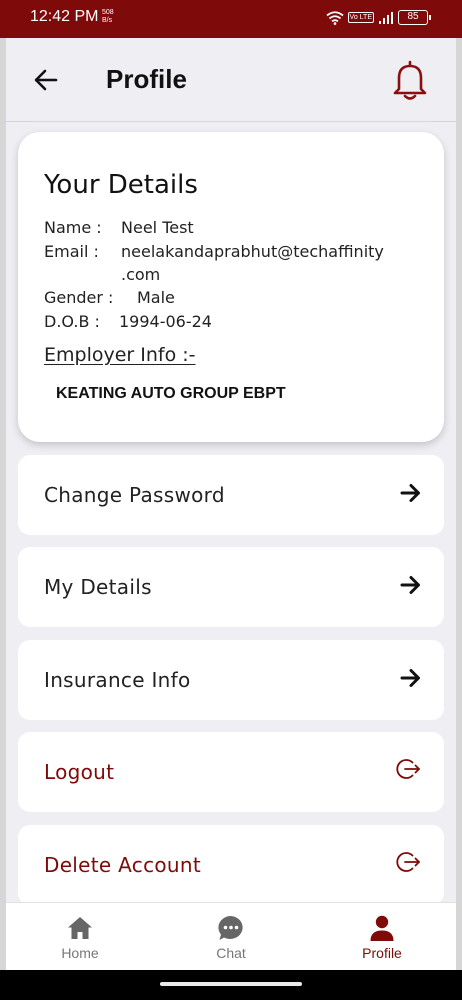 The height and width of the screenshot is (1000, 462). I want to click on gesture-bar, so click(231, 985).